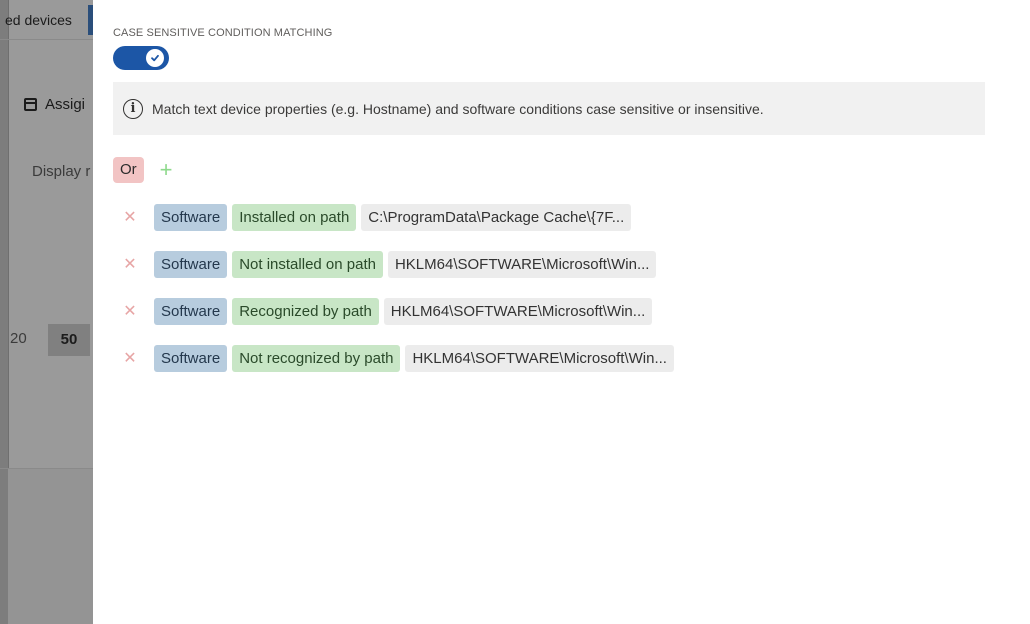 Image resolution: width=1030 pixels, height=624 pixels. I want to click on background-assign-button: Assigi, so click(54, 104).